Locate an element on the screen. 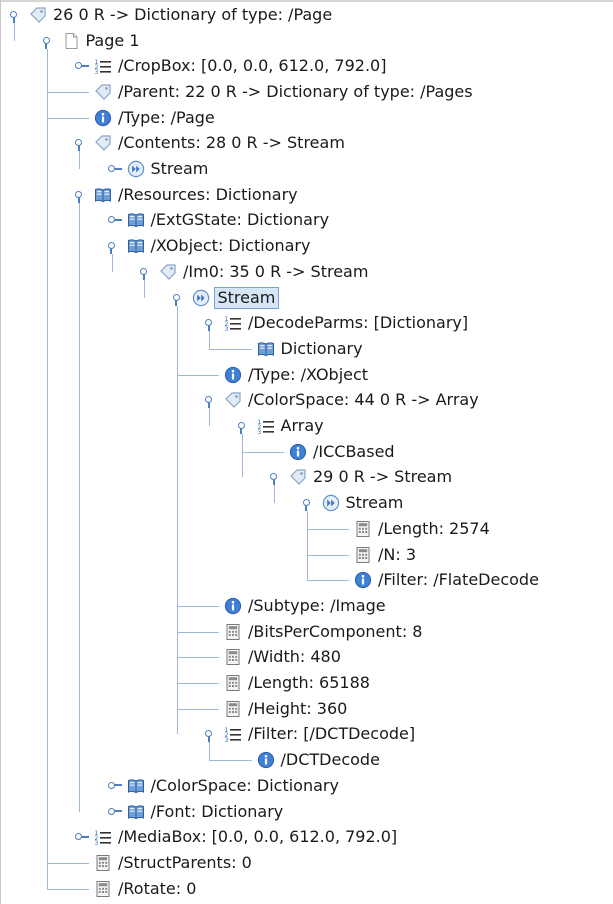 This screenshot has height=904, width=613. tree-node: 1 2 3/DecodeParms: [Dictionary] is located at coordinates (337, 323).